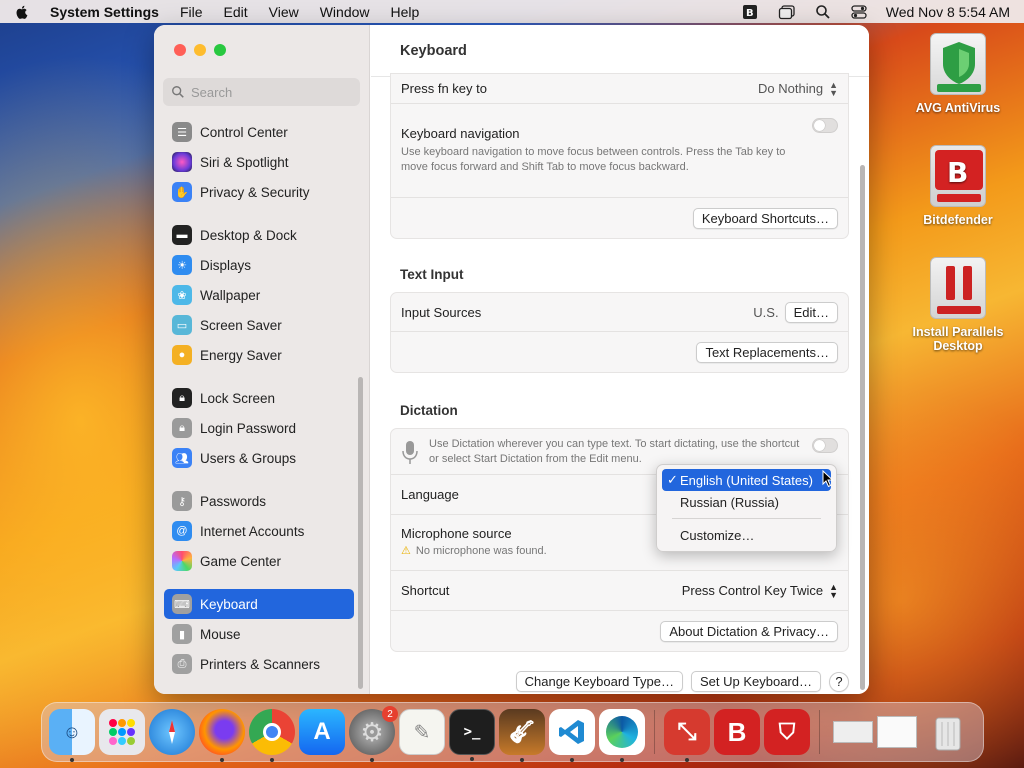 The width and height of the screenshot is (1024, 768). What do you see at coordinates (259, 501) in the screenshot?
I see `sidebar-item-passwords: ⚷ Passwords` at bounding box center [259, 501].